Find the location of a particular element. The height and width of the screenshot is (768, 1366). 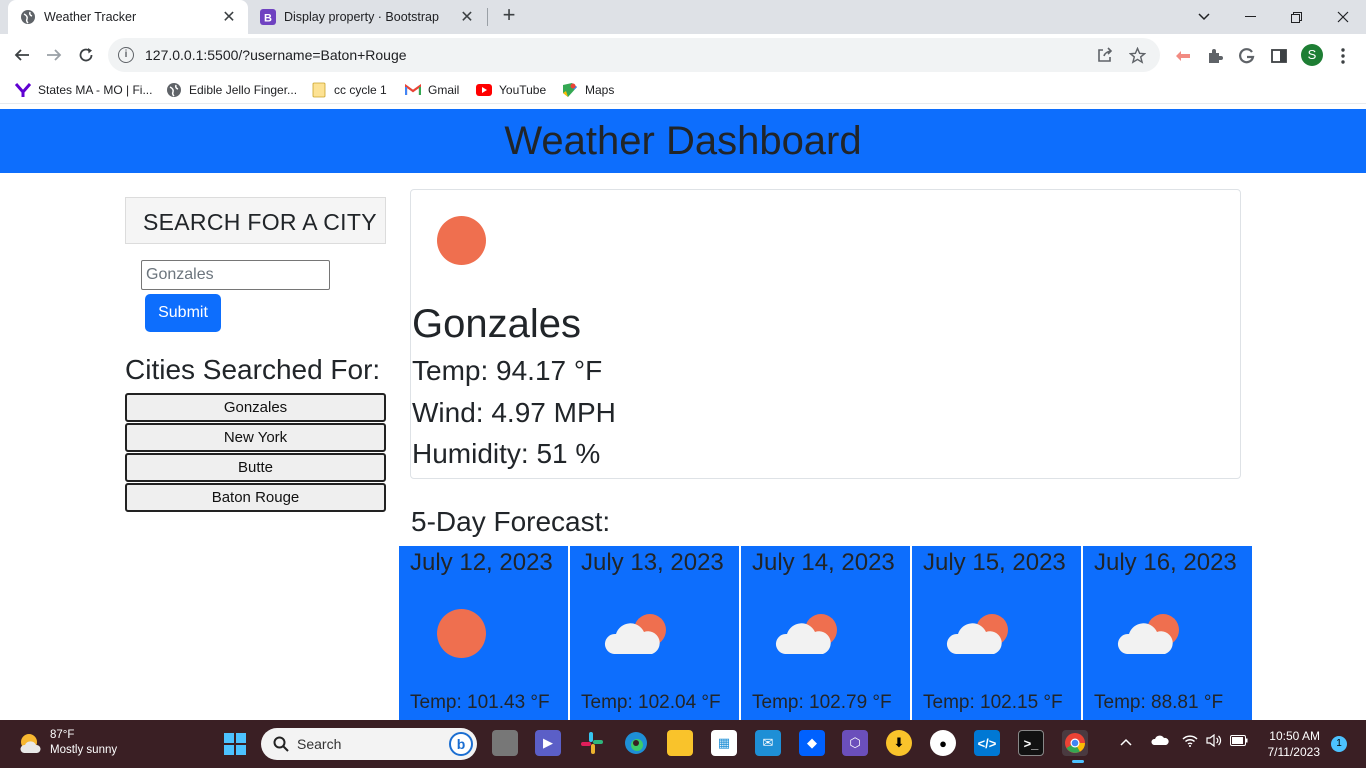

history-city-button: New York is located at coordinates (255, 437).